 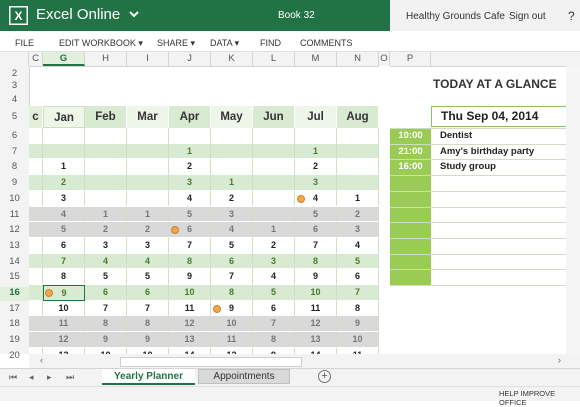 What do you see at coordinates (70, 377) in the screenshot?
I see `last-sheet-icon: ⏭` at bounding box center [70, 377].